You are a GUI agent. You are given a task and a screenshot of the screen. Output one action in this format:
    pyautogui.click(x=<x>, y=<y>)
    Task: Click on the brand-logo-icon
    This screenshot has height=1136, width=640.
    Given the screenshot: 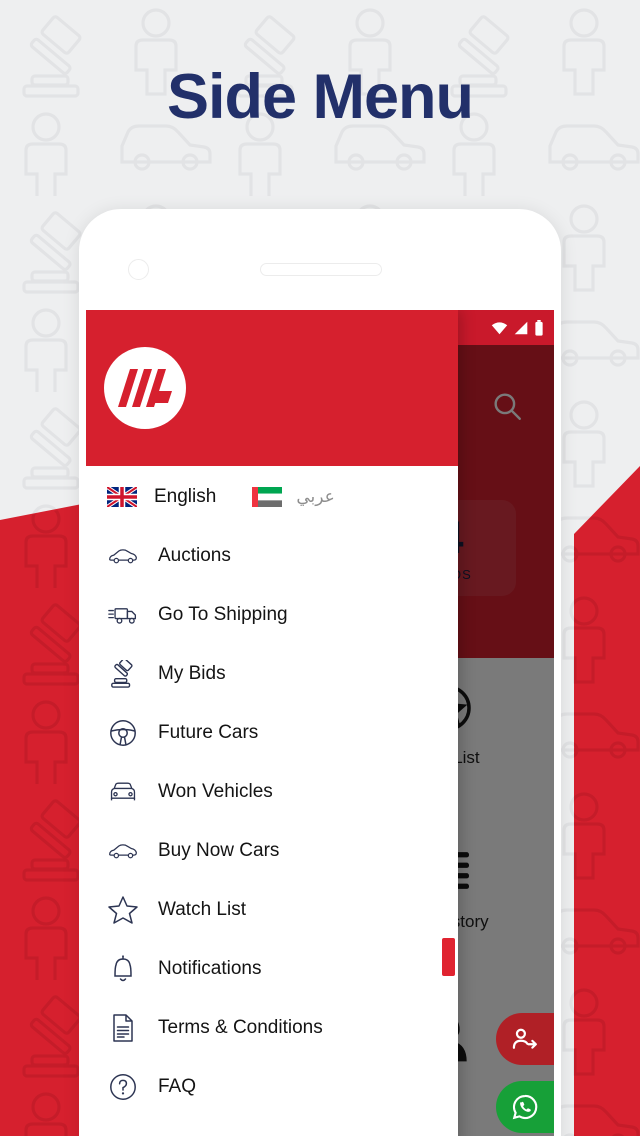 What is the action you would take?
    pyautogui.click(x=145, y=388)
    